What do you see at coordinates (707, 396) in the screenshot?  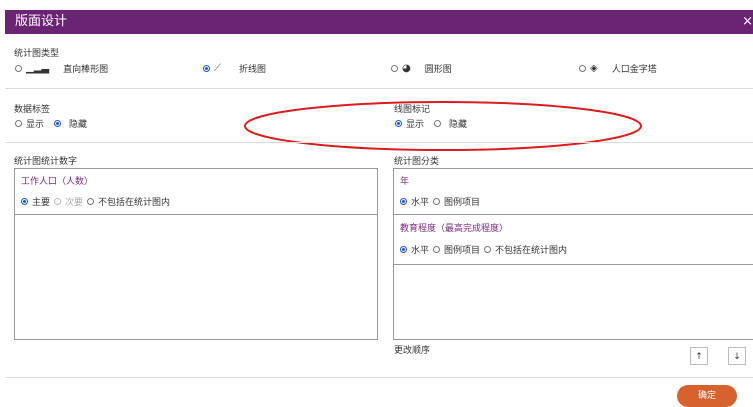 I see `confirm-button: 确定` at bounding box center [707, 396].